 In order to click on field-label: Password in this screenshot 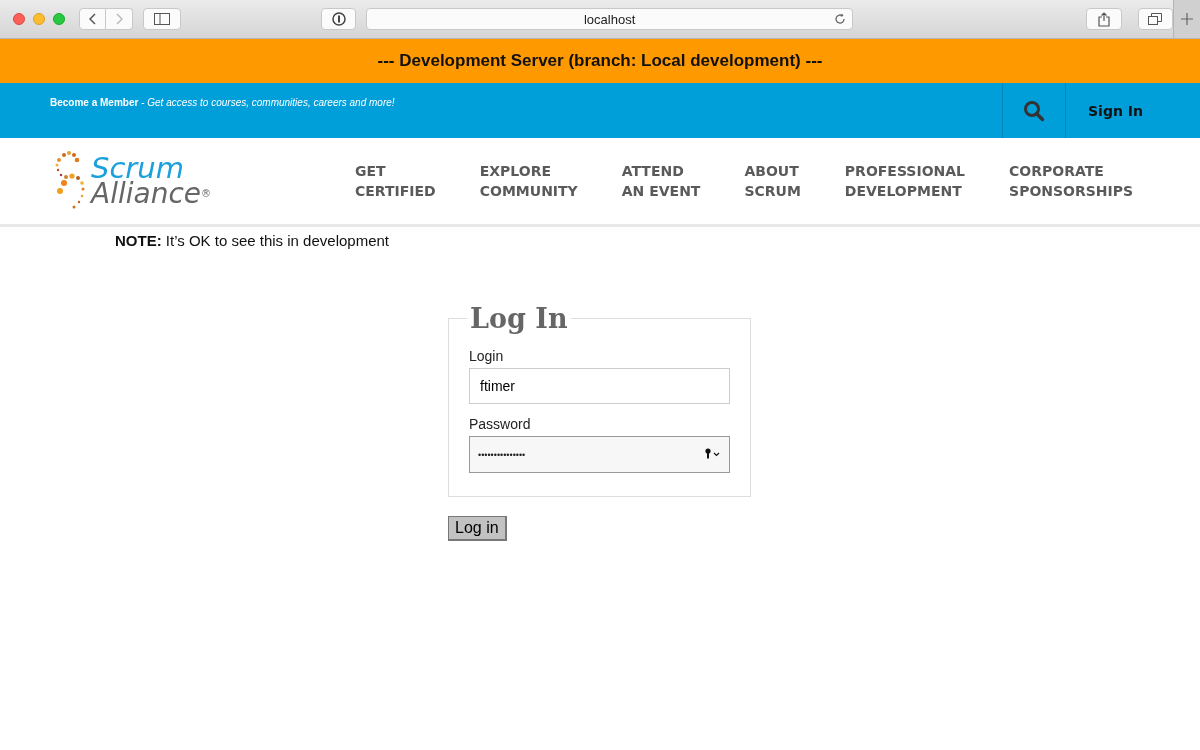, I will do `click(500, 424)`.